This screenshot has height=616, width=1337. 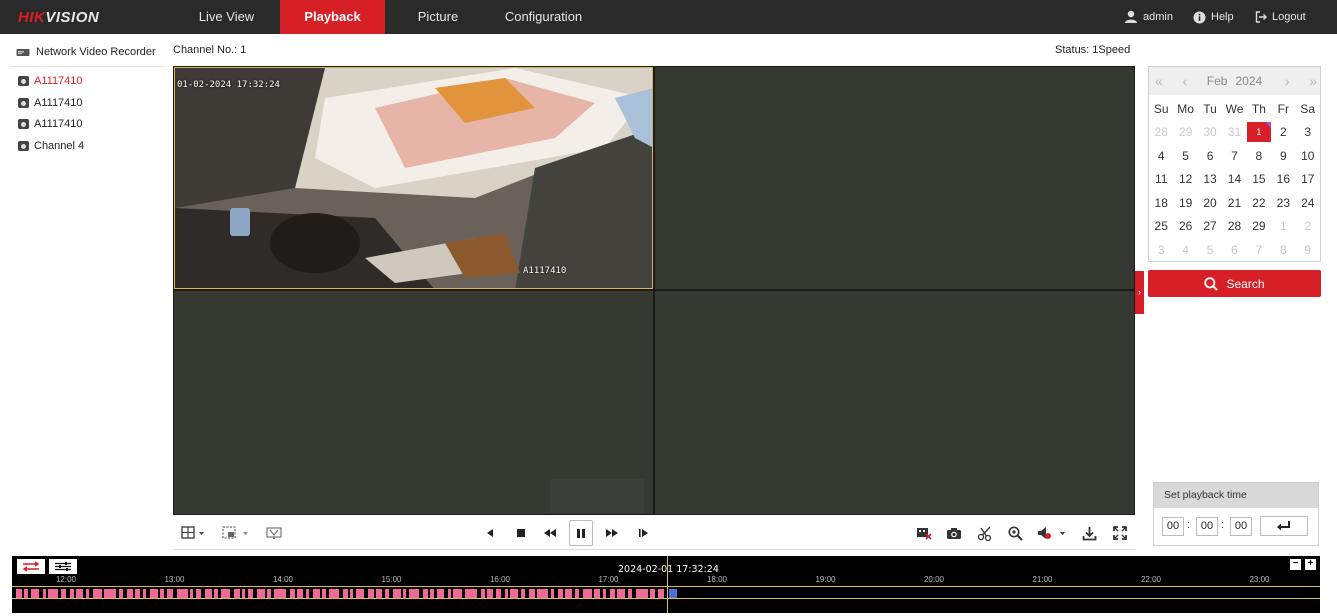 What do you see at coordinates (31, 566) in the screenshot?
I see `timeline-type-button` at bounding box center [31, 566].